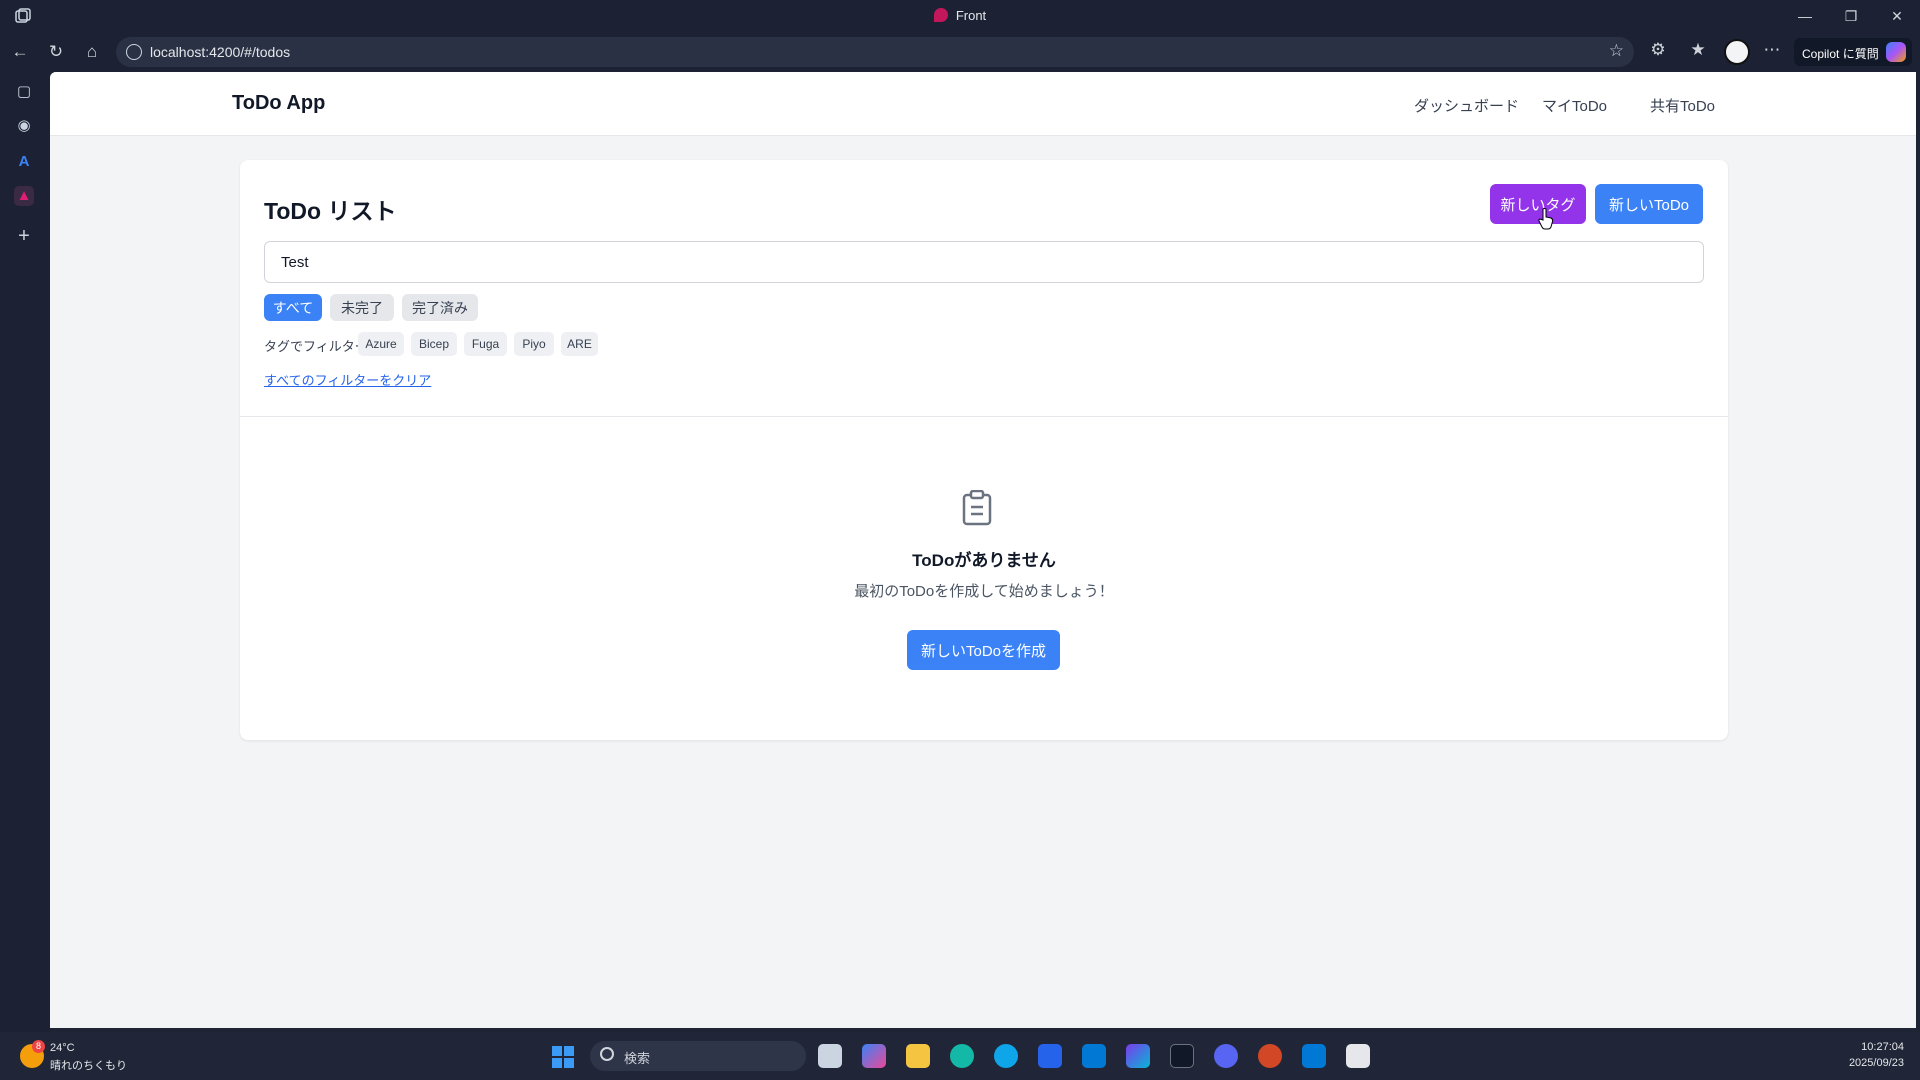  Describe the element at coordinates (362, 307) in the screenshot. I see `filter-incomplete: 未完了` at that location.